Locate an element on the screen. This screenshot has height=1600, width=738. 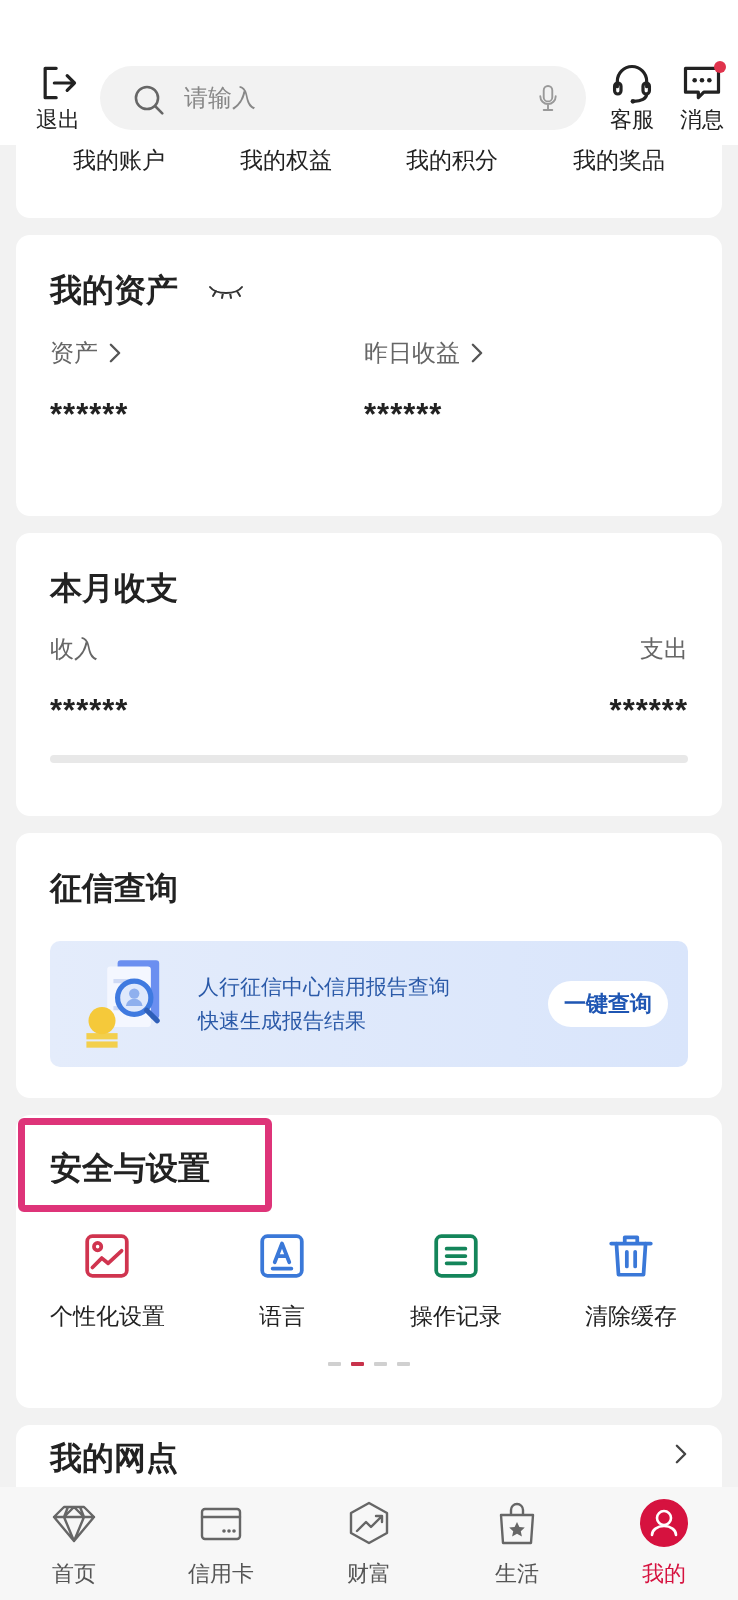
settings-item: 语言 is located at coordinates (281, 1281).